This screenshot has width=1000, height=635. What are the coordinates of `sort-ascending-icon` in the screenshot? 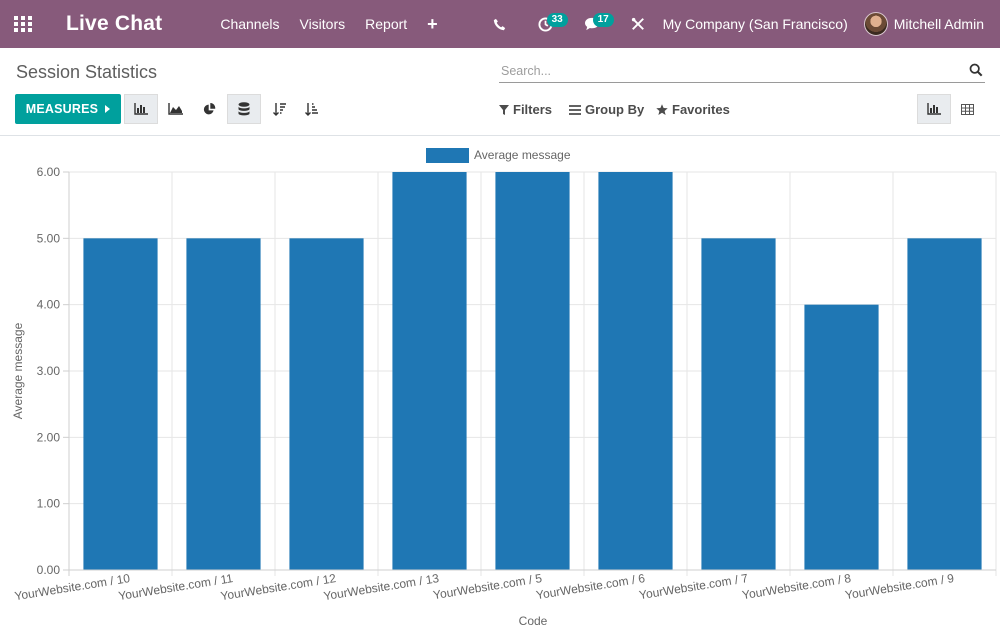 It's located at (311, 109).